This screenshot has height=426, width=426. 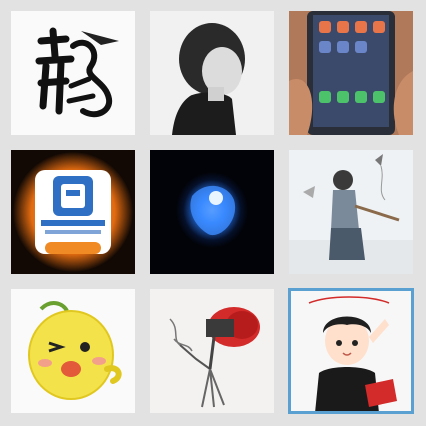 I want to click on blue-glow-icon, so click(x=212, y=212).